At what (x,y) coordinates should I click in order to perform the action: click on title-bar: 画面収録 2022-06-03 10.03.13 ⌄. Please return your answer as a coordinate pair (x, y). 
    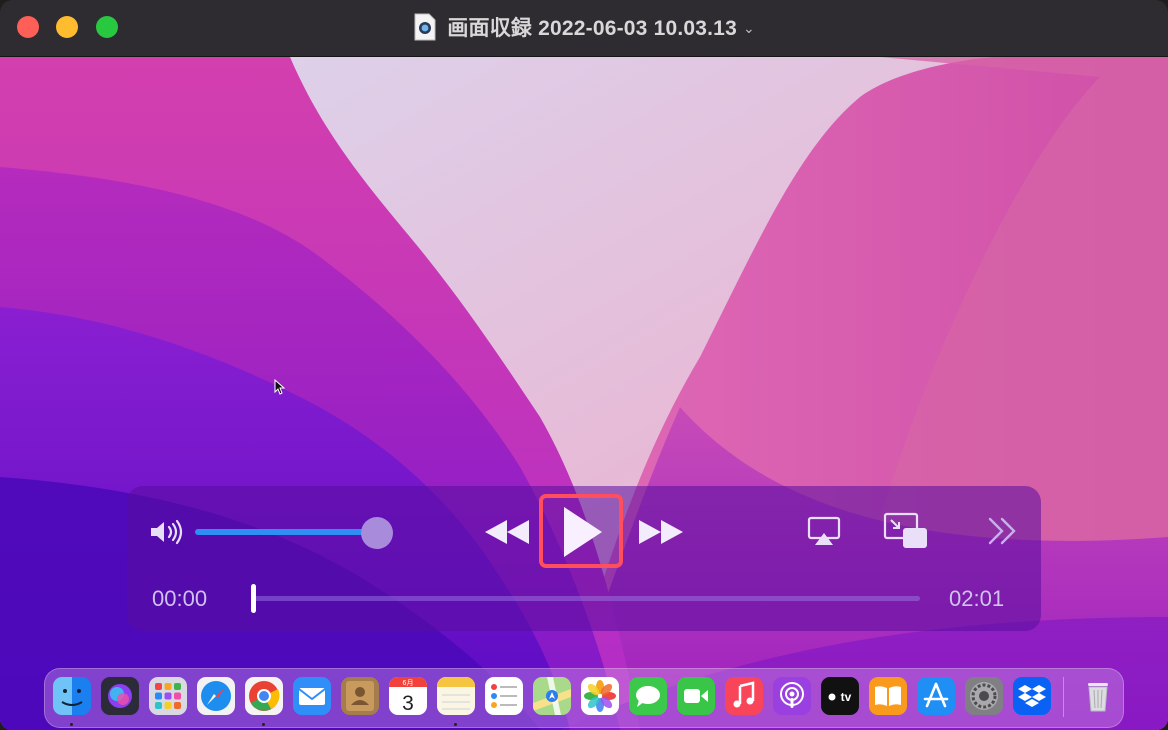
    Looking at the image, I should click on (584, 28).